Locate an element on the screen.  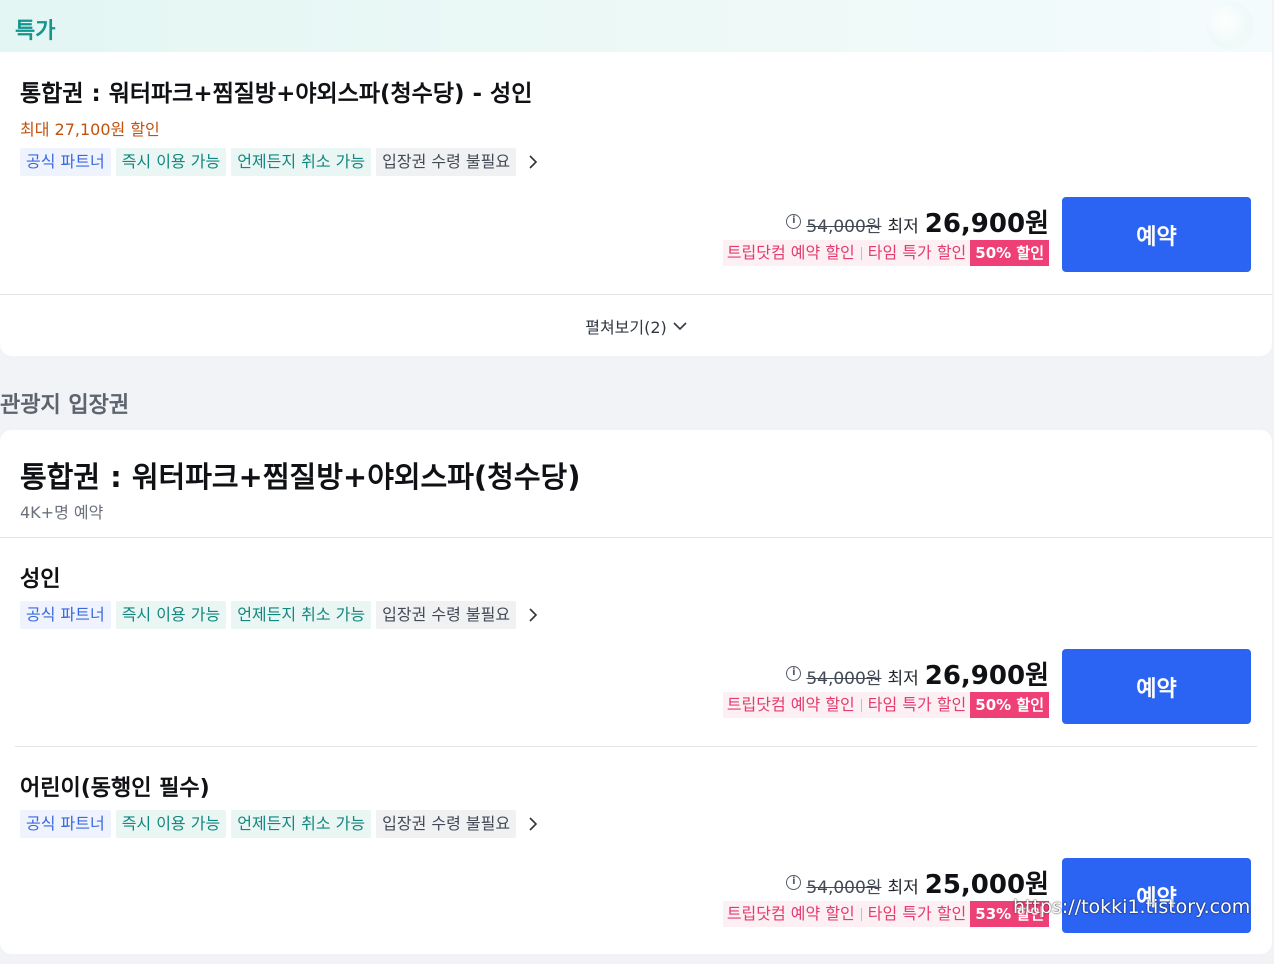
deal-discount-badges: 트립닷컴 예약 할인 타임 특가 할인 50% 할인 is located at coordinates (885, 253).